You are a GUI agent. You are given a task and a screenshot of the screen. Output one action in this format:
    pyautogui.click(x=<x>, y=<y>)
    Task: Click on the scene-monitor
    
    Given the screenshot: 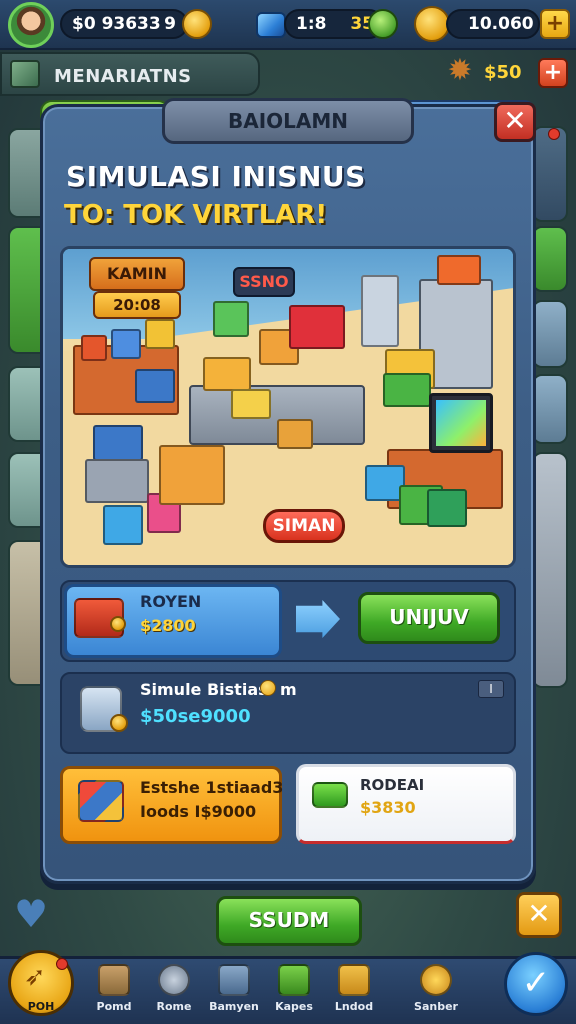 What is the action you would take?
    pyautogui.click(x=461, y=423)
    